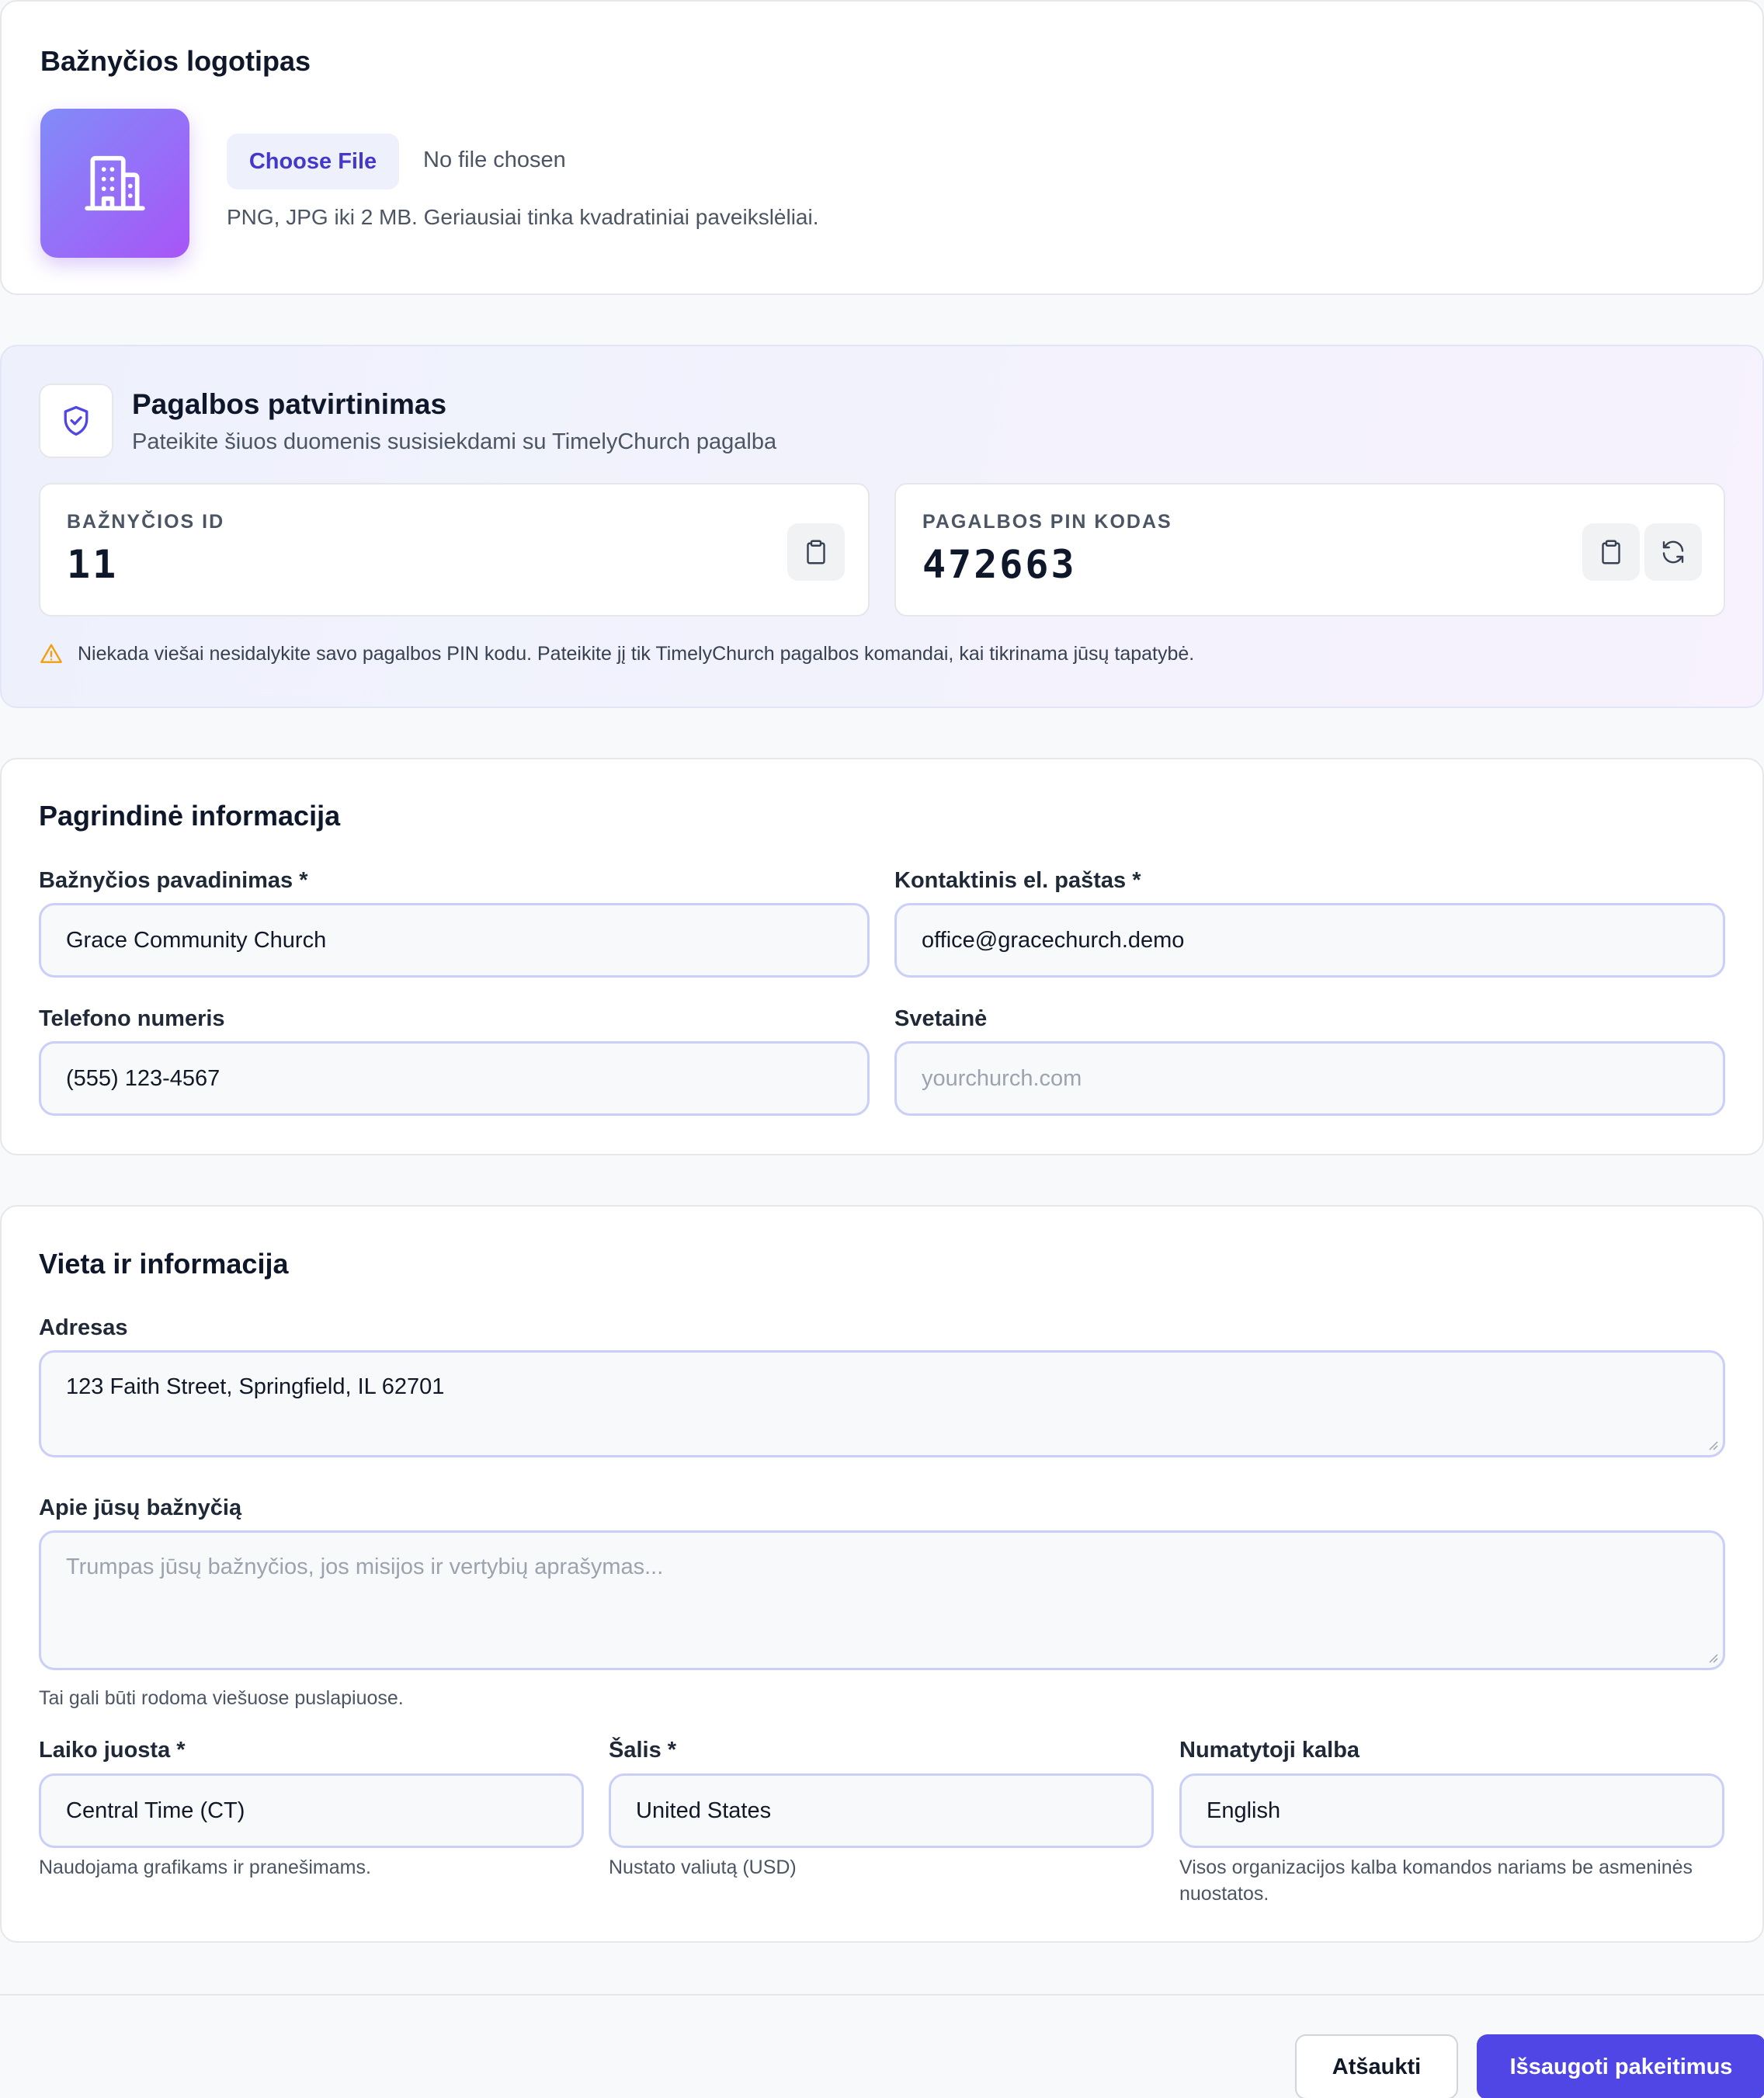 Image resolution: width=1764 pixels, height=2098 pixels. Describe the element at coordinates (311, 1810) in the screenshot. I see `timezone-select: Central Time (CT)` at that location.